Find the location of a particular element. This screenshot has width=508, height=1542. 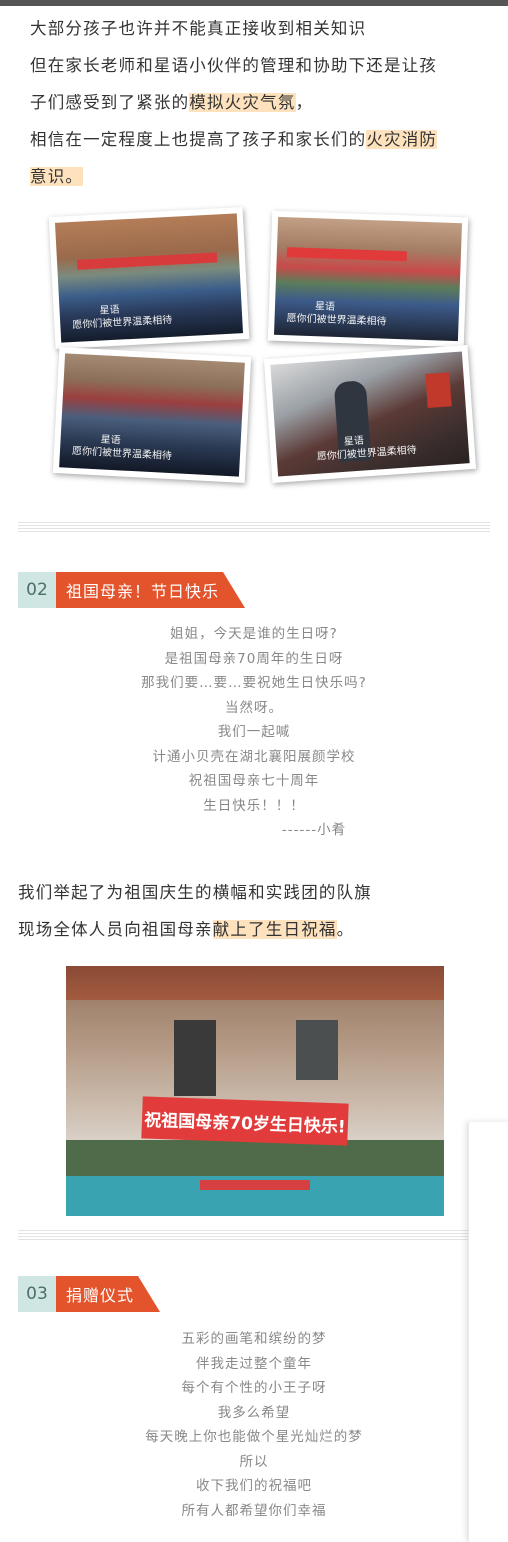

floating-side-panel is located at coordinates (488, 1332).